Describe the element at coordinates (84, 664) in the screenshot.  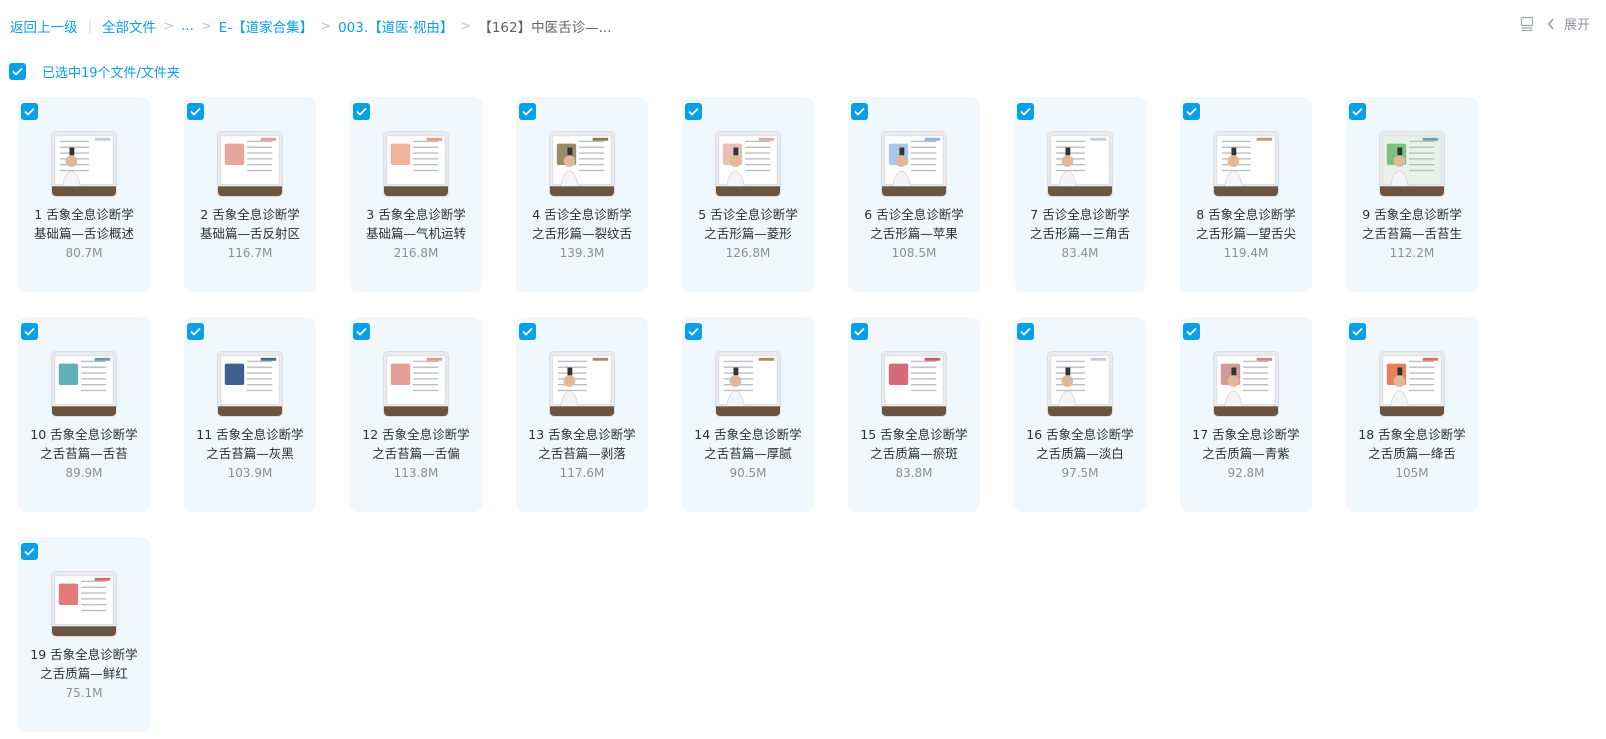
I see `file-name: 19 舌象全息诊断学 之舌质篇—鲜红` at that location.